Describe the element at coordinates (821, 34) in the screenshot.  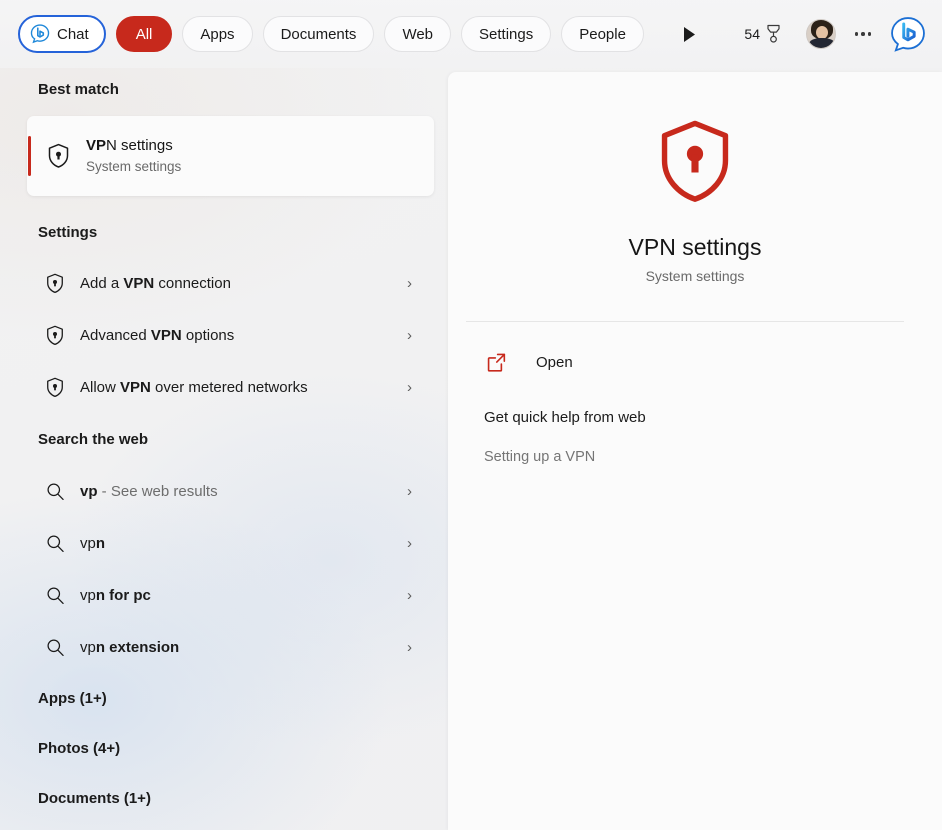
I see `user-avatar` at that location.